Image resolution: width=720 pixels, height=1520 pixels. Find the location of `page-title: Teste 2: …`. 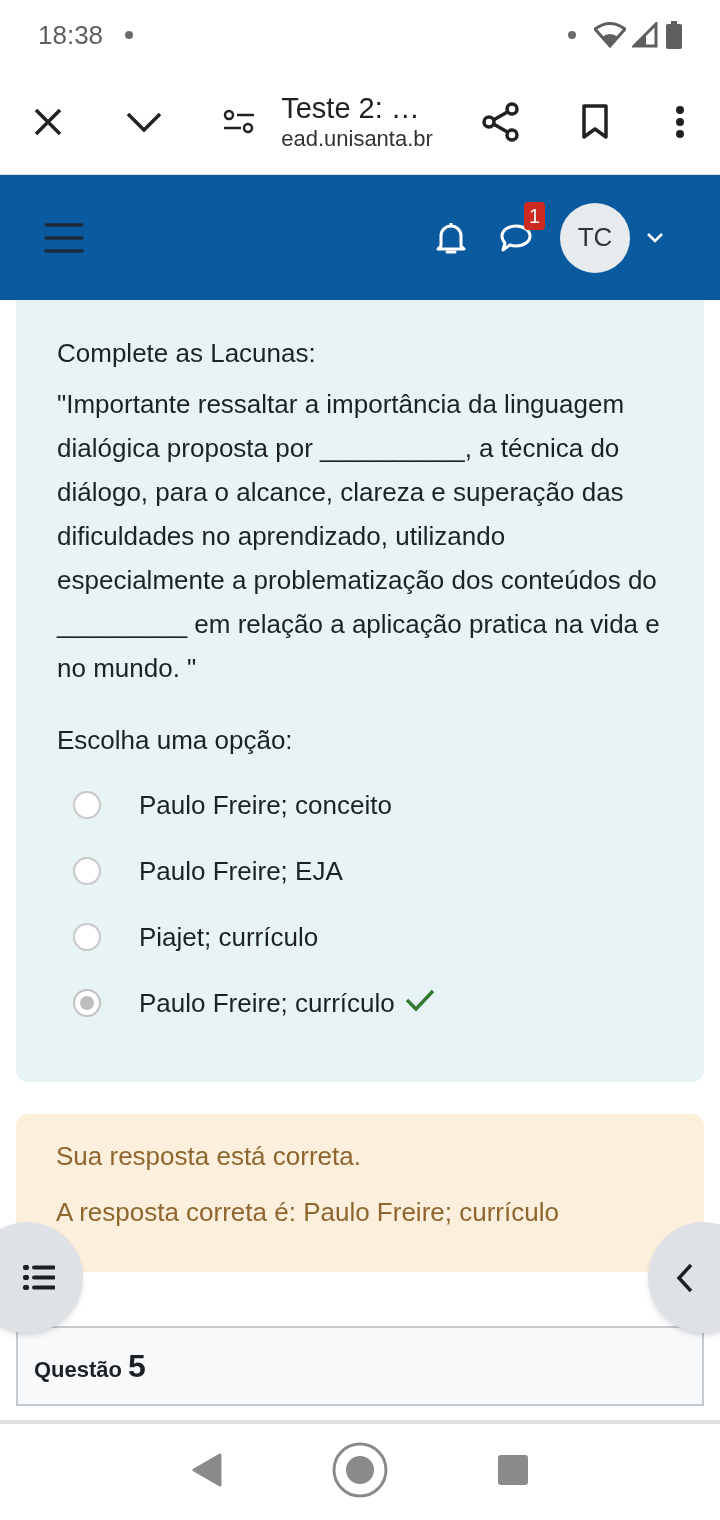

page-title: Teste 2: … is located at coordinates (351, 108).